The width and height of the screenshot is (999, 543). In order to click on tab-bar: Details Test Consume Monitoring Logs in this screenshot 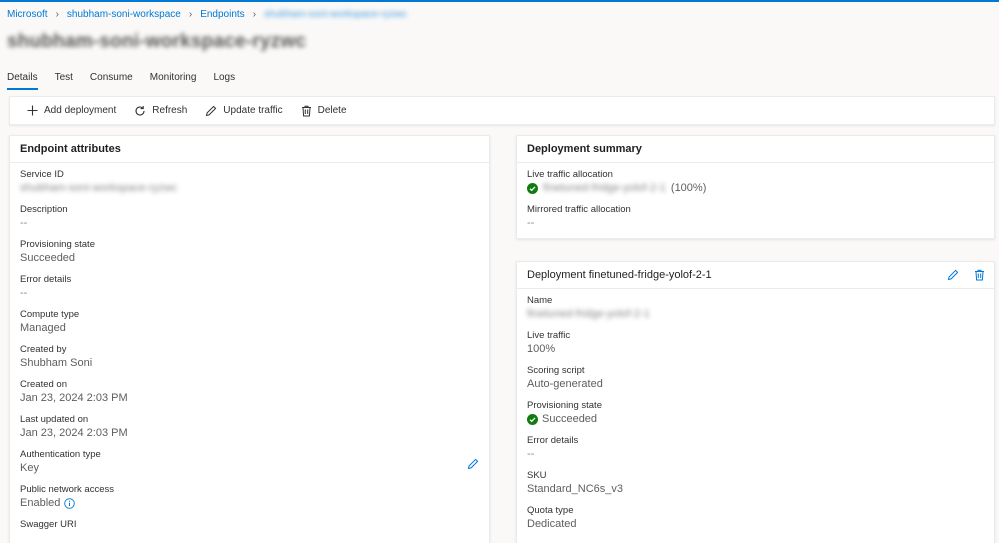, I will do `click(129, 81)`.